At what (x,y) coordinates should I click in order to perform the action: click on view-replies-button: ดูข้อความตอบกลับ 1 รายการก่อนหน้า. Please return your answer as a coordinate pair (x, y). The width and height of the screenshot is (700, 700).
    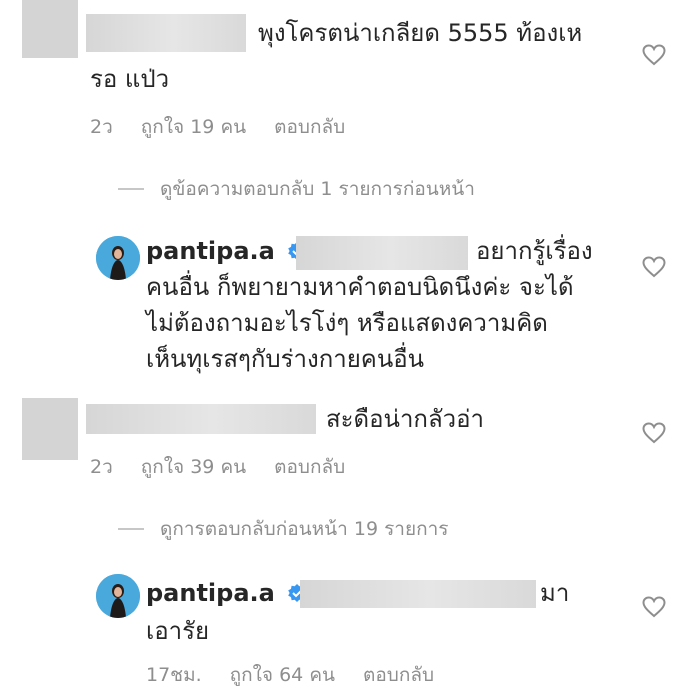
    Looking at the image, I should click on (296, 189).